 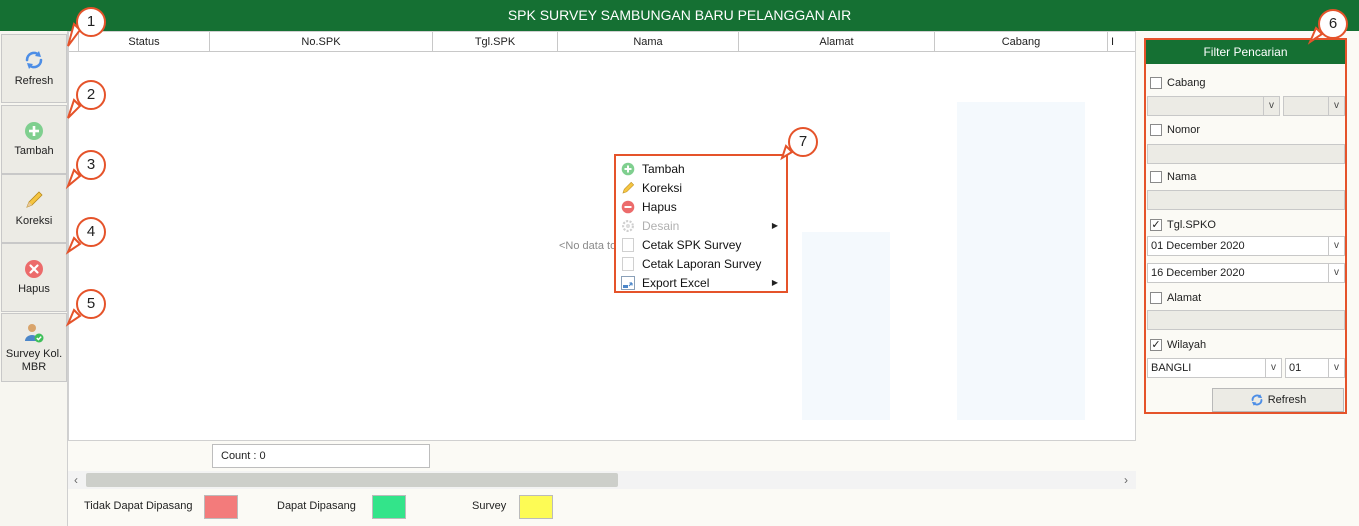 I want to click on callout-1: 1, so click(x=91, y=22).